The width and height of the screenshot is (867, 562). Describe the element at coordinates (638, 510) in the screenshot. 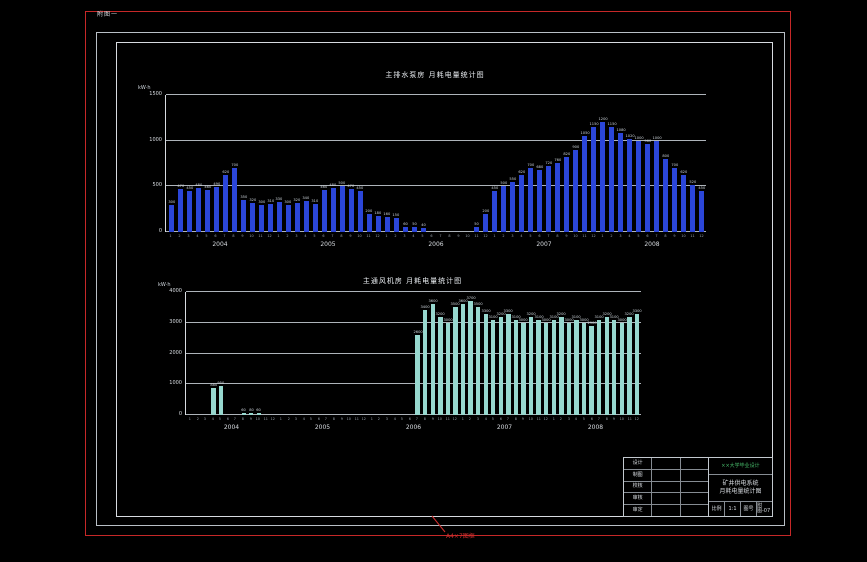

I see `title-block-label: 审定` at that location.